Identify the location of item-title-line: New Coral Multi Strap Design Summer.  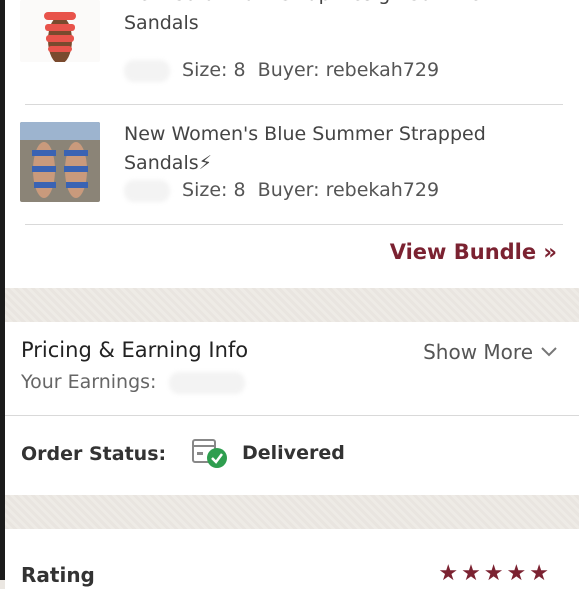
(343, 4).